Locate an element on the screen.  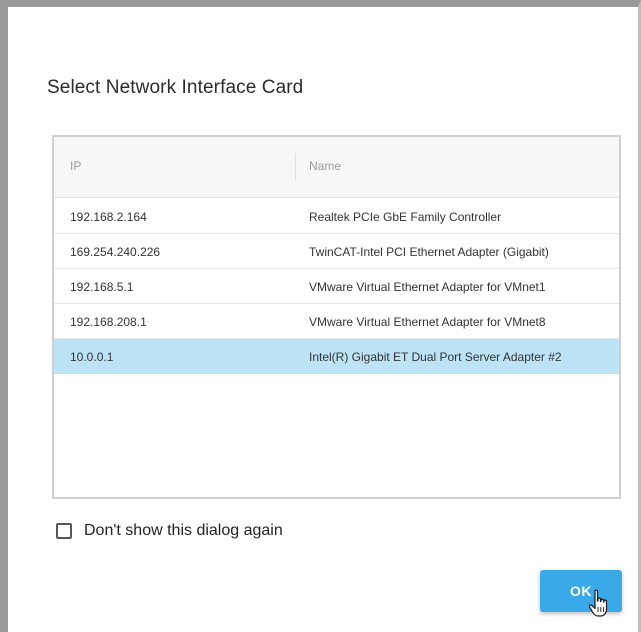
cell-ip: 192.168.208.1 is located at coordinates (108, 322).